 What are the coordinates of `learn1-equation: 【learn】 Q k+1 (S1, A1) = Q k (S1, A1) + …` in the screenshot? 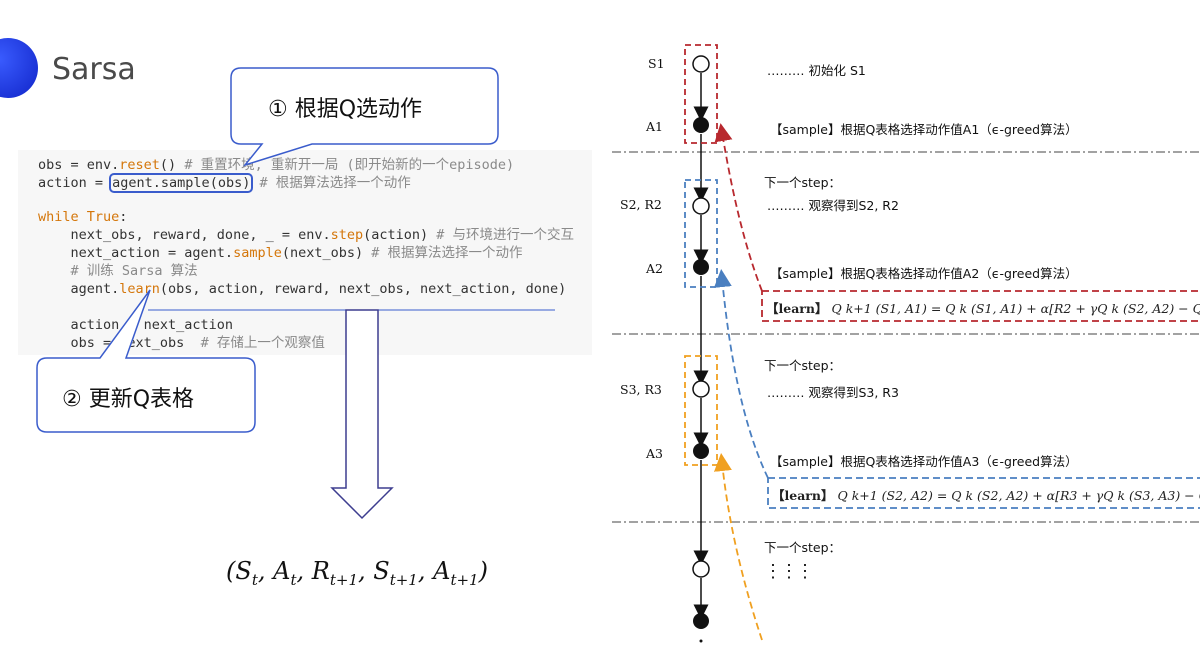 It's located at (983, 308).